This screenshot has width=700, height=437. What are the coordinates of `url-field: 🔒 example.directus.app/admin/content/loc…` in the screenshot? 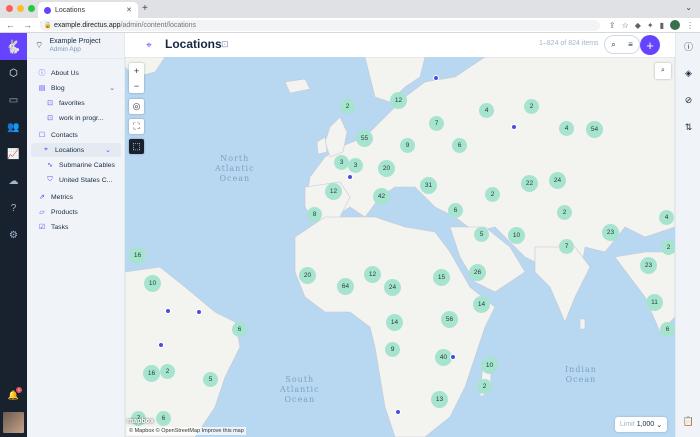 It's located at (320, 25).